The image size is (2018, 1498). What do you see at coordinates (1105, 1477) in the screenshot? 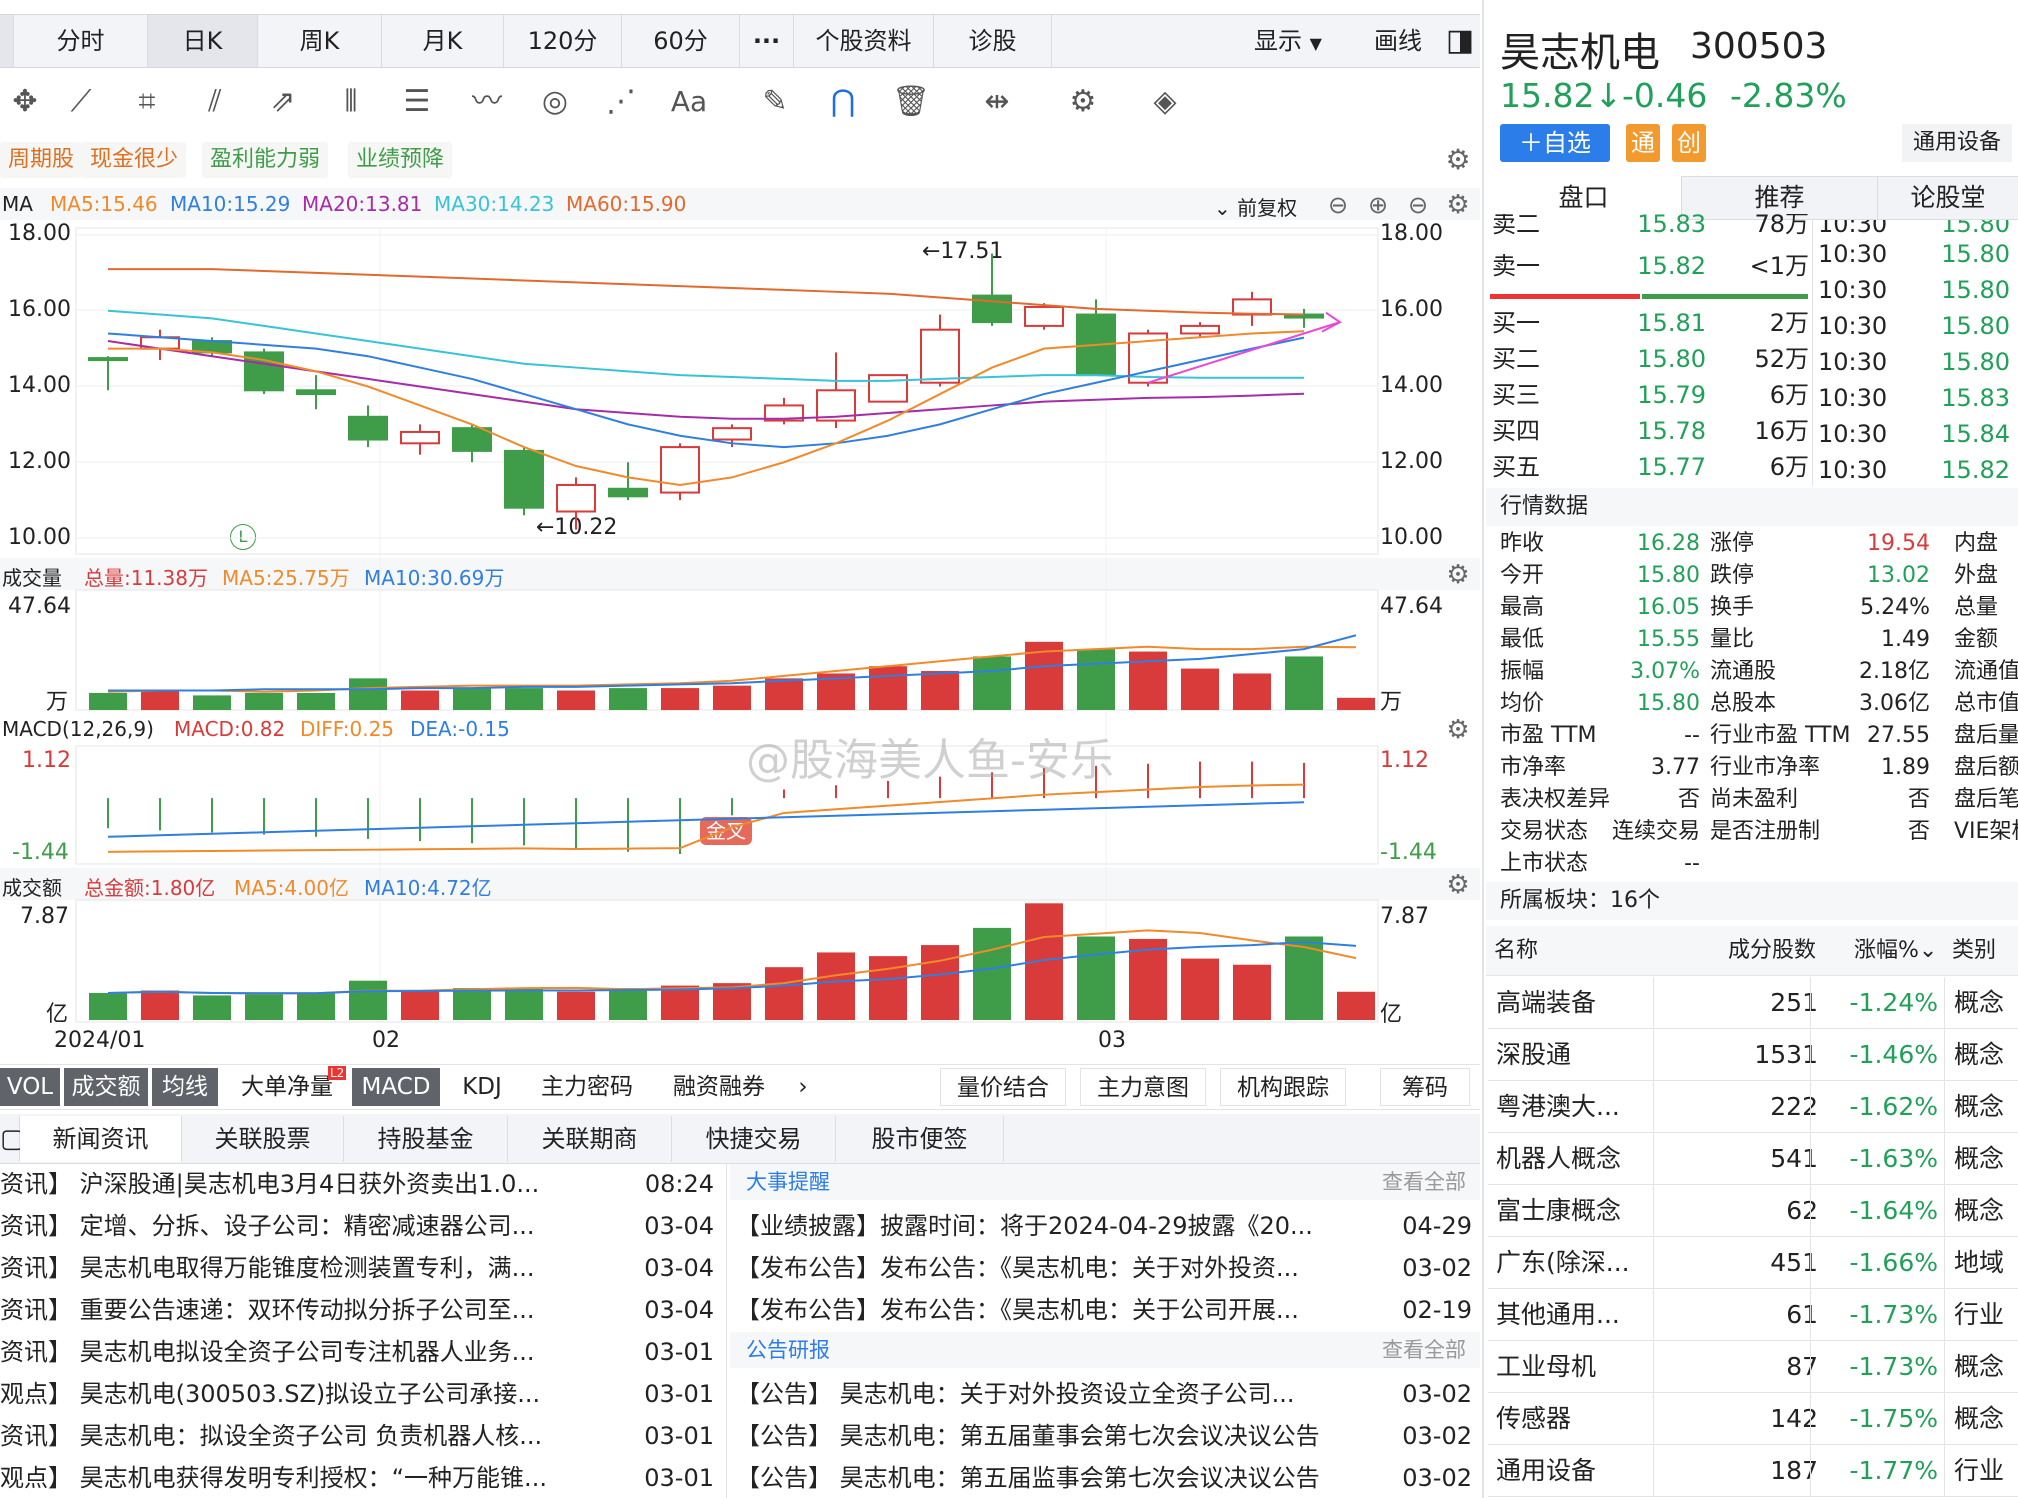
I see `list-item: 【公告】 昊志机电：第五届监事会第七次会议决议公告 03-02` at bounding box center [1105, 1477].